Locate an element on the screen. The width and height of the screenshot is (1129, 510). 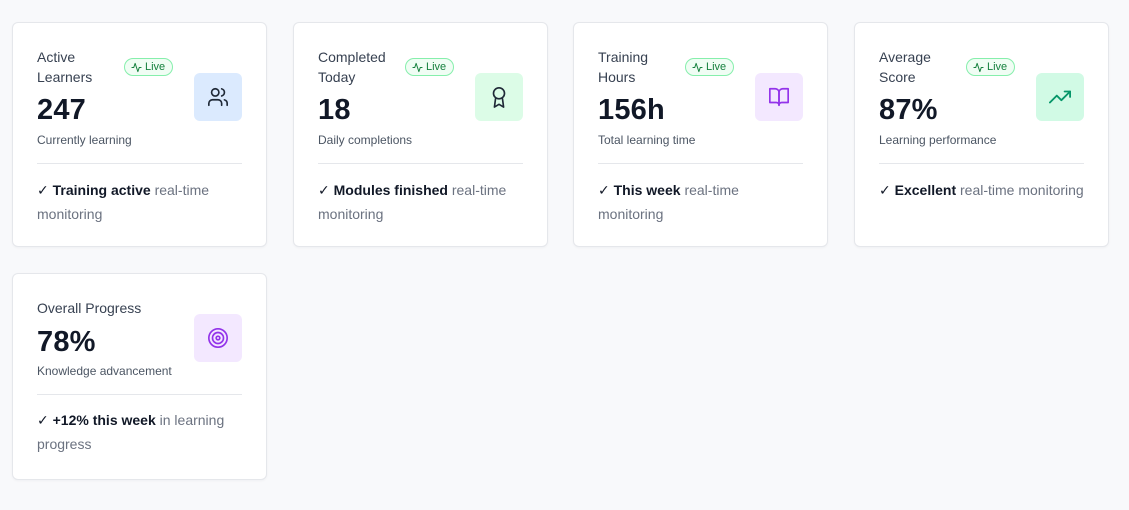
card-value: 87% is located at coordinates (908, 110).